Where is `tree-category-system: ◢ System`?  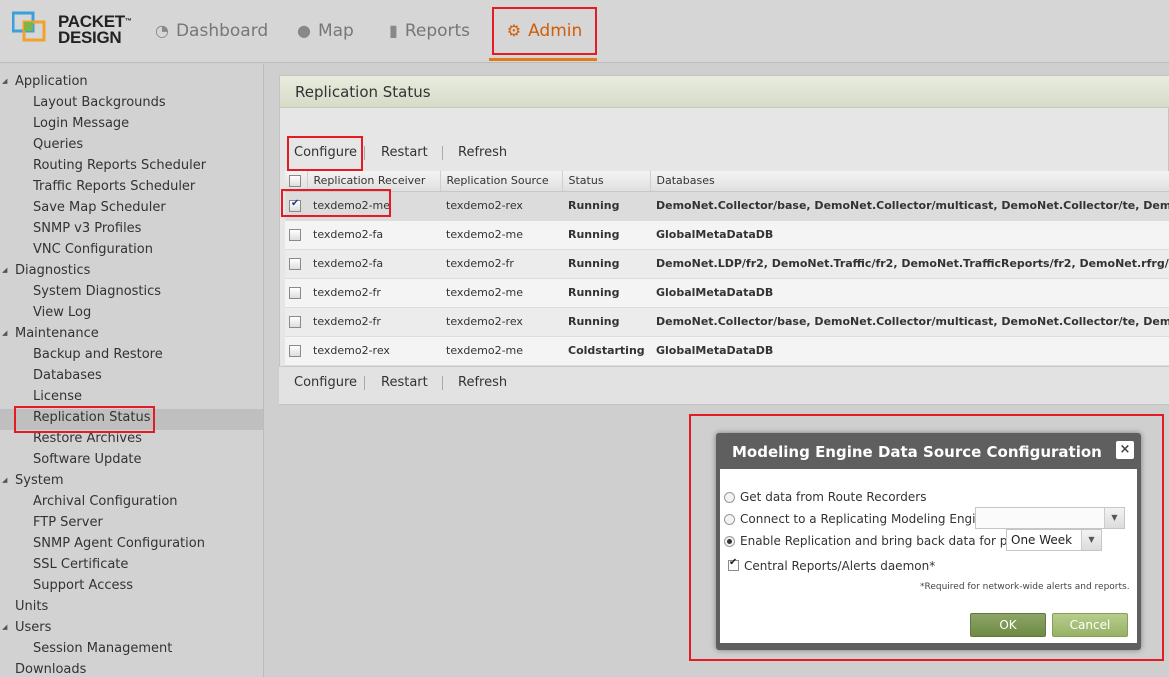
tree-category-system: ◢ System is located at coordinates (33, 480).